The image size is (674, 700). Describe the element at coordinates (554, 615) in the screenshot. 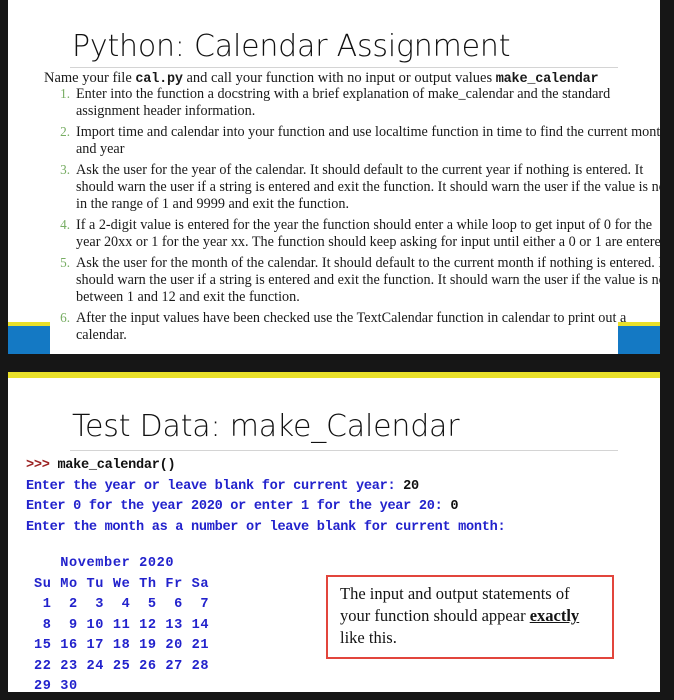

I see `callout-emphasis: exactly` at that location.